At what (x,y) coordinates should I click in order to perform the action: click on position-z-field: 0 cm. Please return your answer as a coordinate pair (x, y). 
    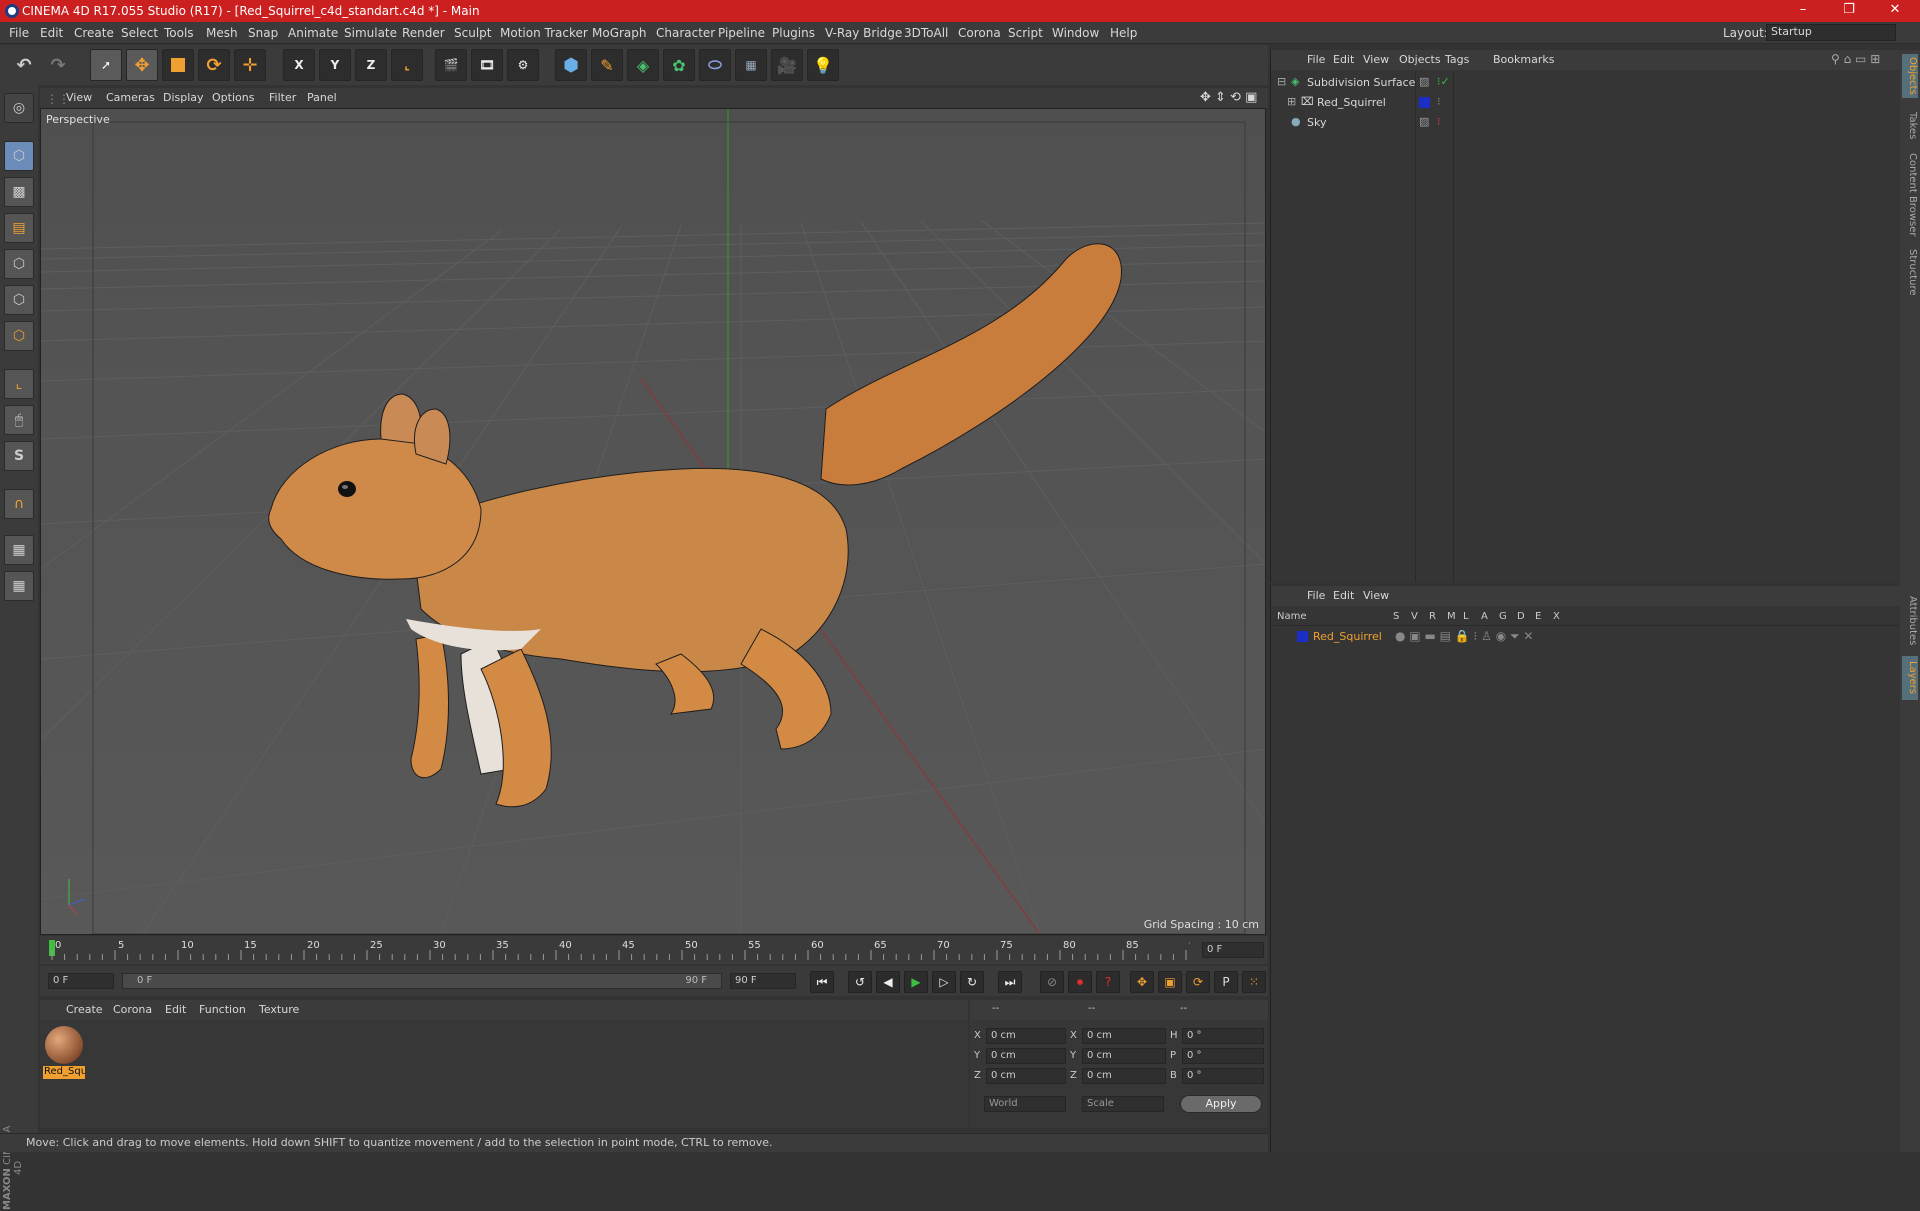
    Looking at the image, I should click on (1026, 1076).